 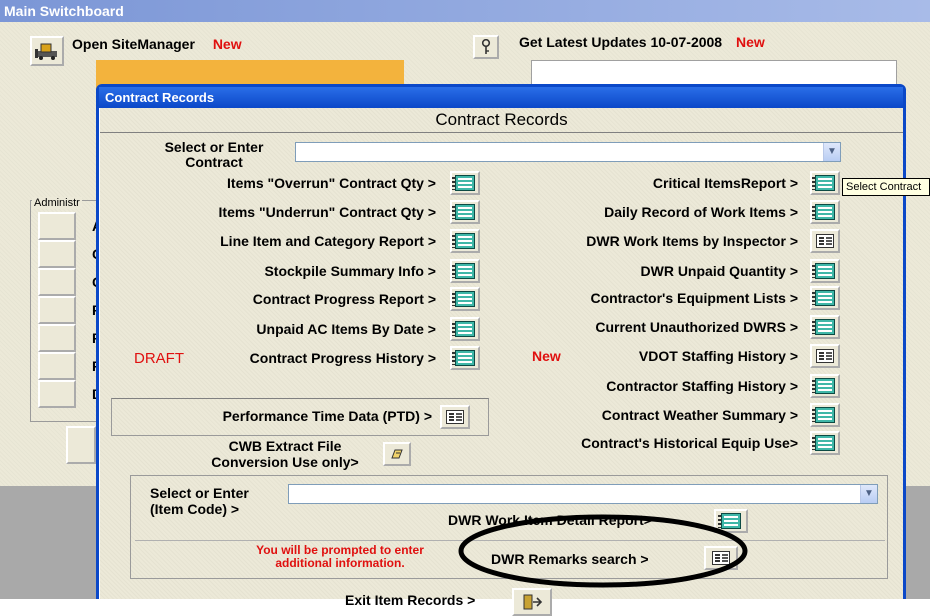 What do you see at coordinates (195, 509) in the screenshot?
I see `item-code-label-line2: (Item Code) >` at bounding box center [195, 509].